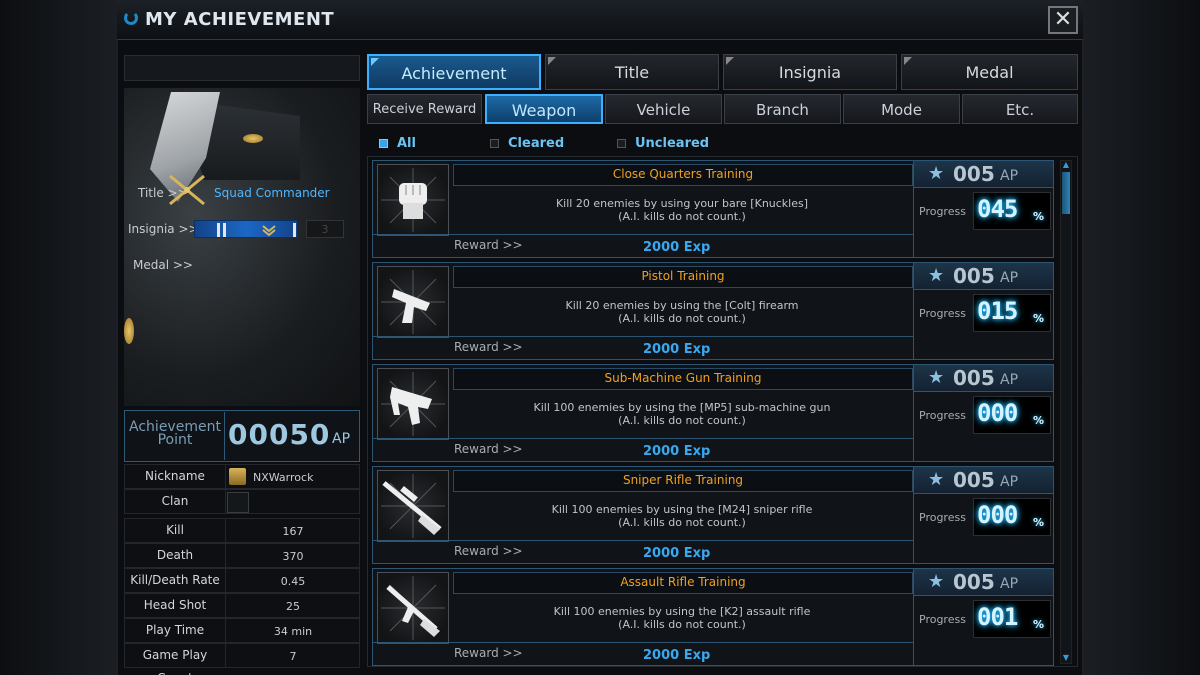 Image resolution: width=1200 pixels, height=675 pixels. Describe the element at coordinates (163, 265) in the screenshot. I see `medal-label: Medal >>` at that location.